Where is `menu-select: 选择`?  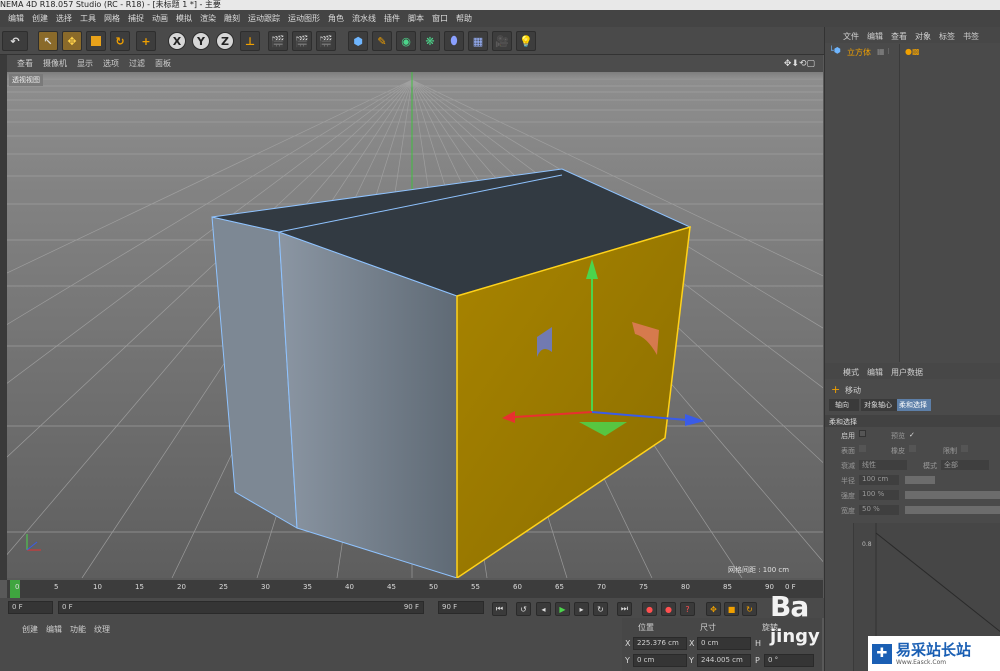
menu-select: 选择 is located at coordinates (64, 18).